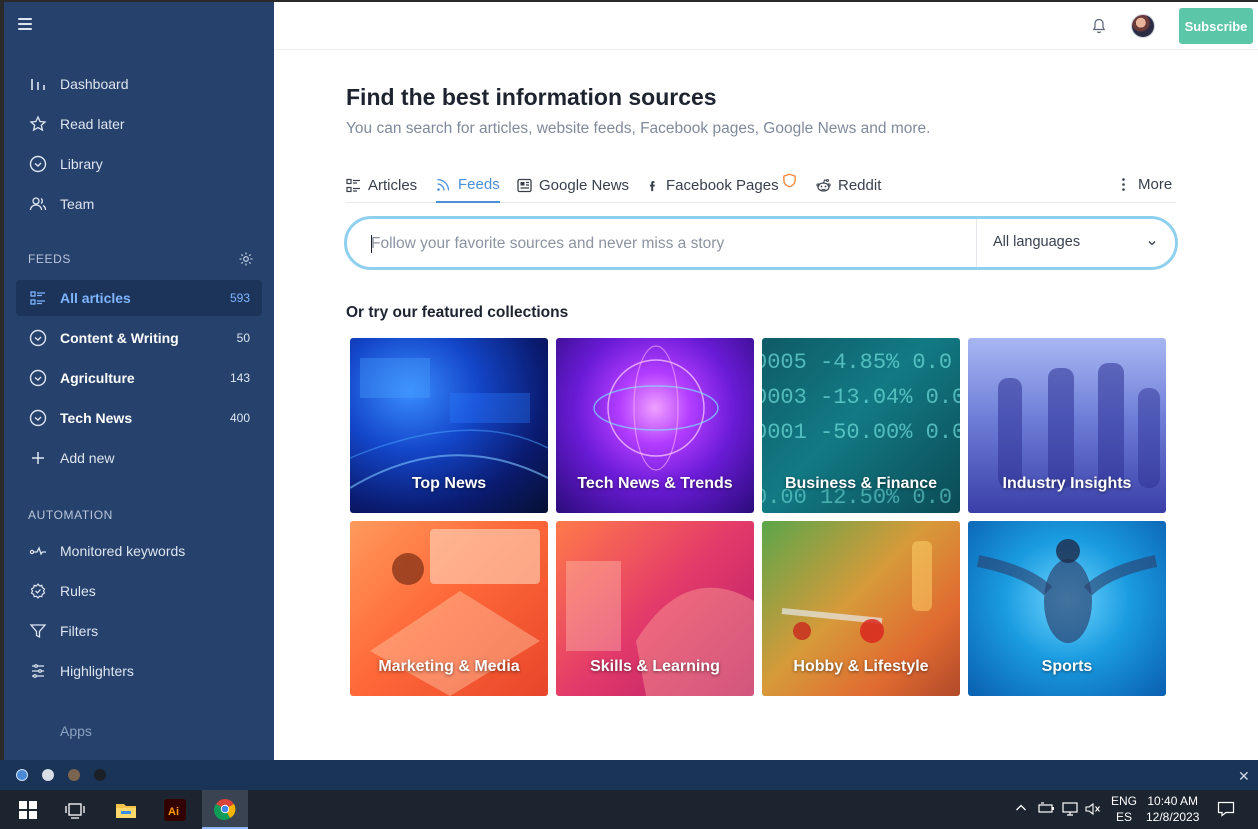  What do you see at coordinates (243, 338) in the screenshot?
I see `feed-count: 50` at bounding box center [243, 338].